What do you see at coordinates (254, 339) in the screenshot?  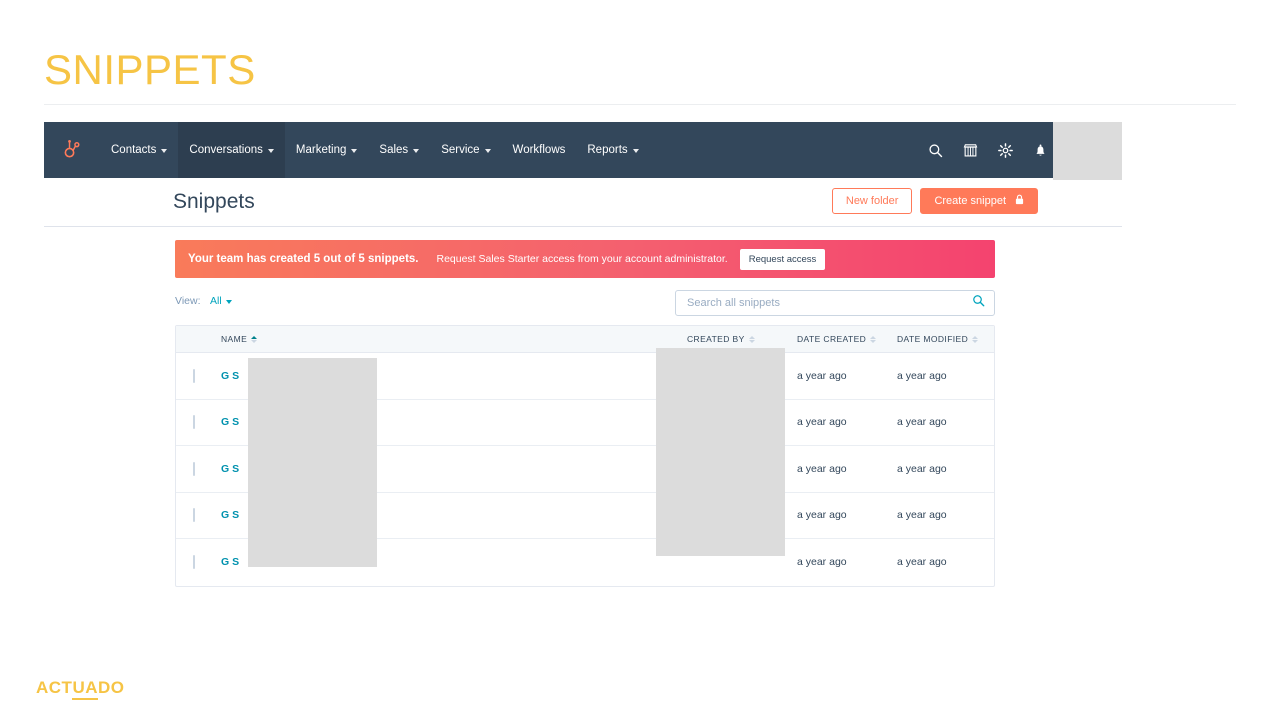 I see `sort-ascending-icon` at bounding box center [254, 339].